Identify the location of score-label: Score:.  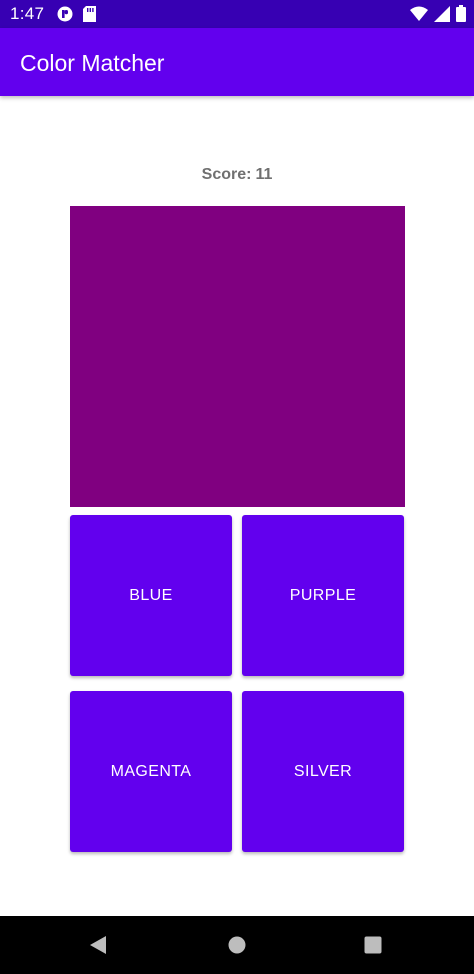
(226, 174).